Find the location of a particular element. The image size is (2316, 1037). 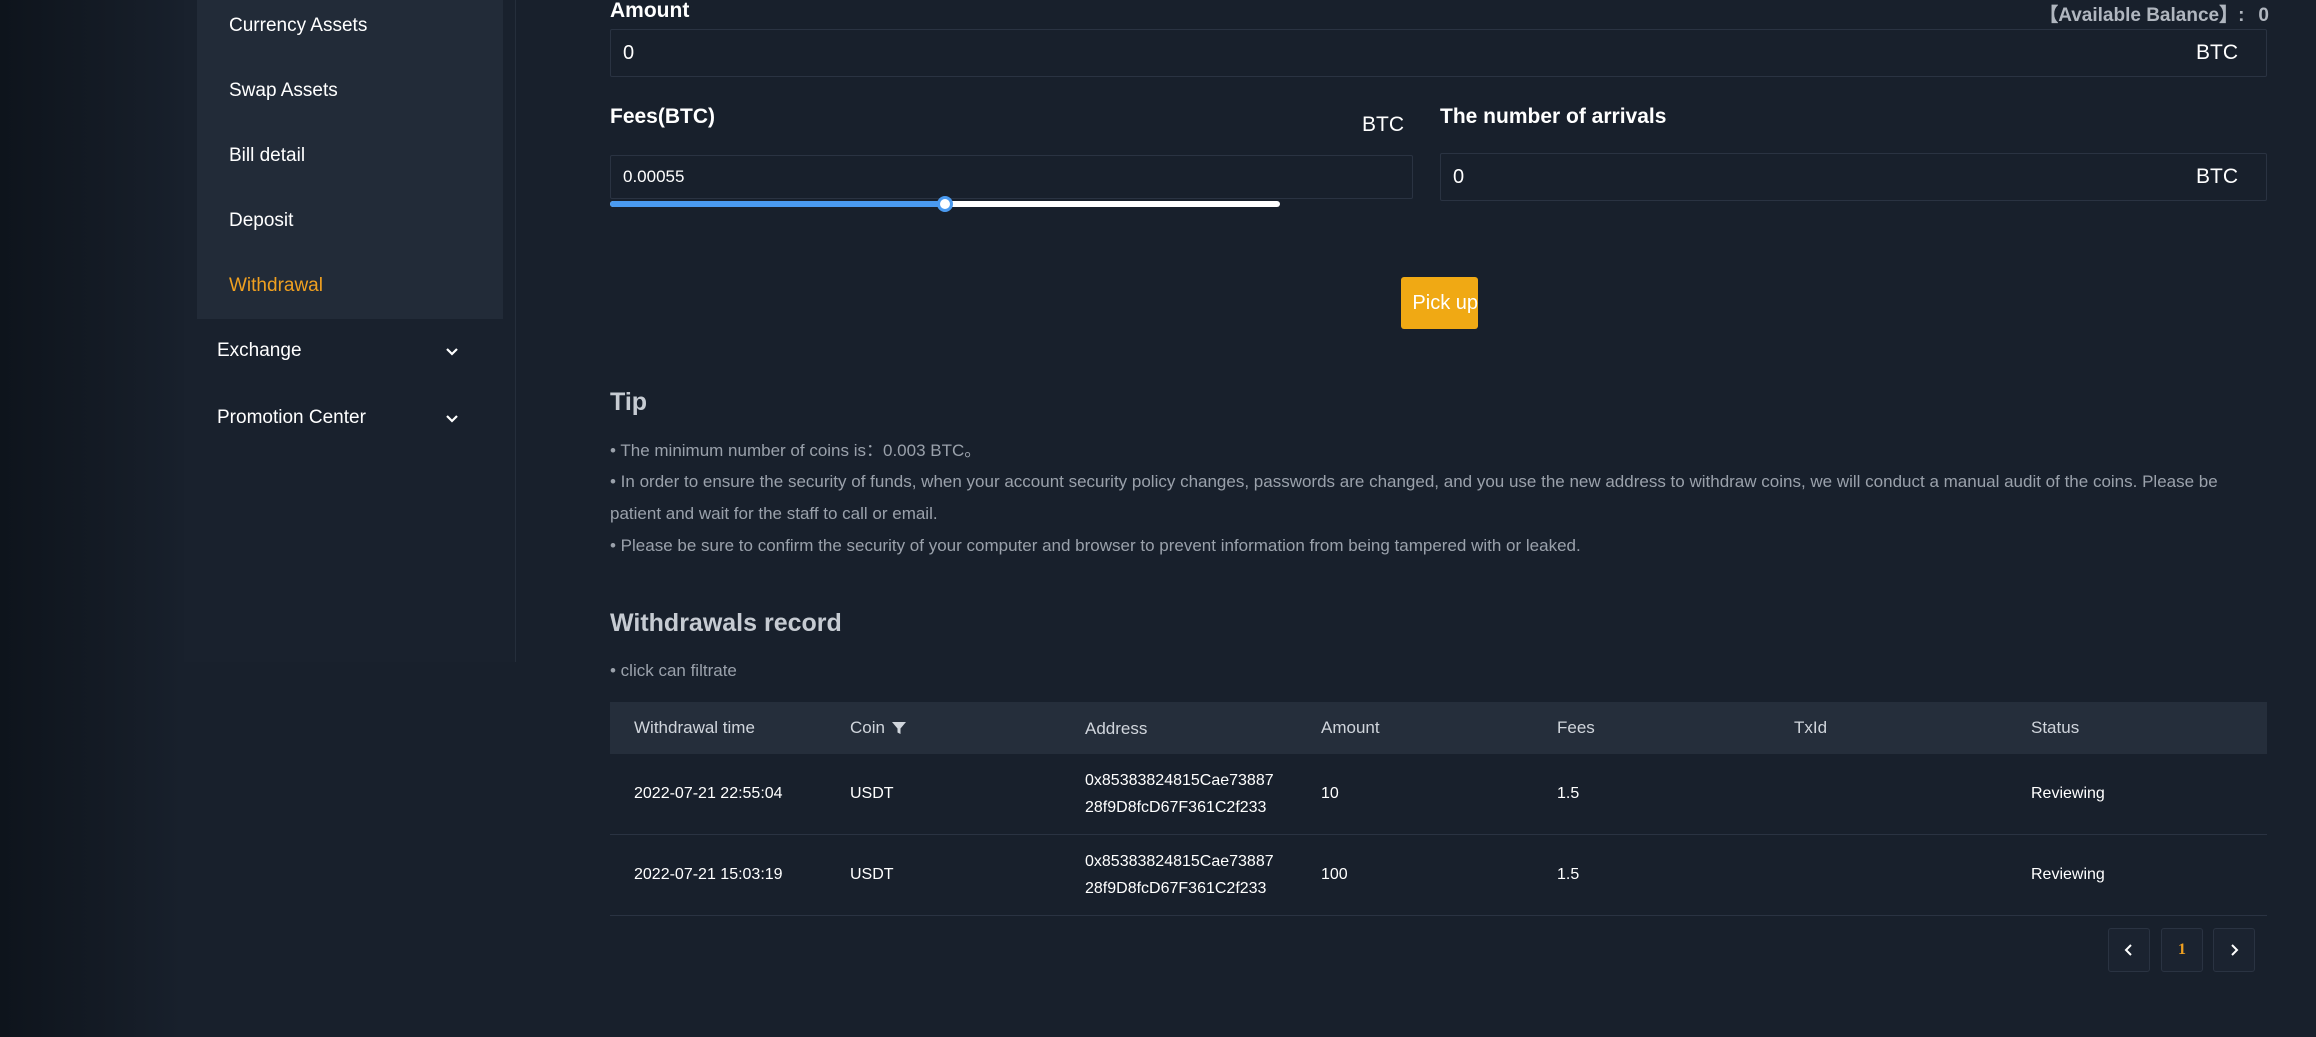

sidebar-item-withdrawal: Withdrawal is located at coordinates (276, 286).